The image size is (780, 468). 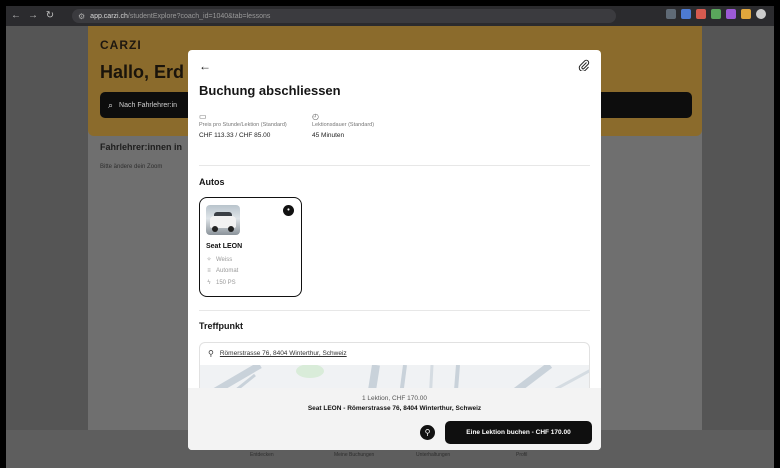 I want to click on extensions-bar, so click(x=716, y=14).